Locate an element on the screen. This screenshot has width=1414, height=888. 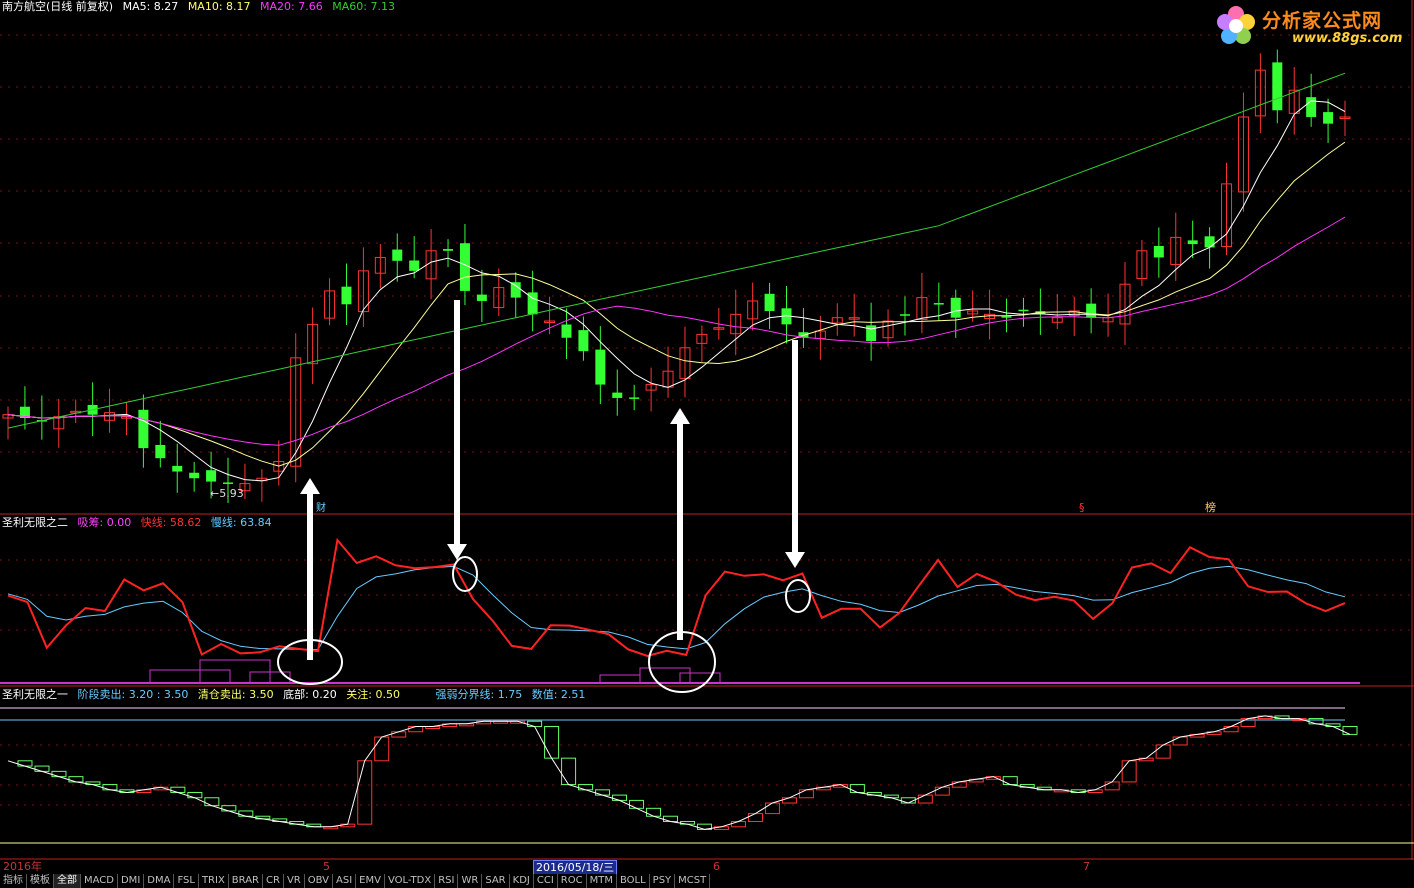
panel3-stage-sell: 阶段卖出: 3.20 : 3.50 is located at coordinates (133, 694).